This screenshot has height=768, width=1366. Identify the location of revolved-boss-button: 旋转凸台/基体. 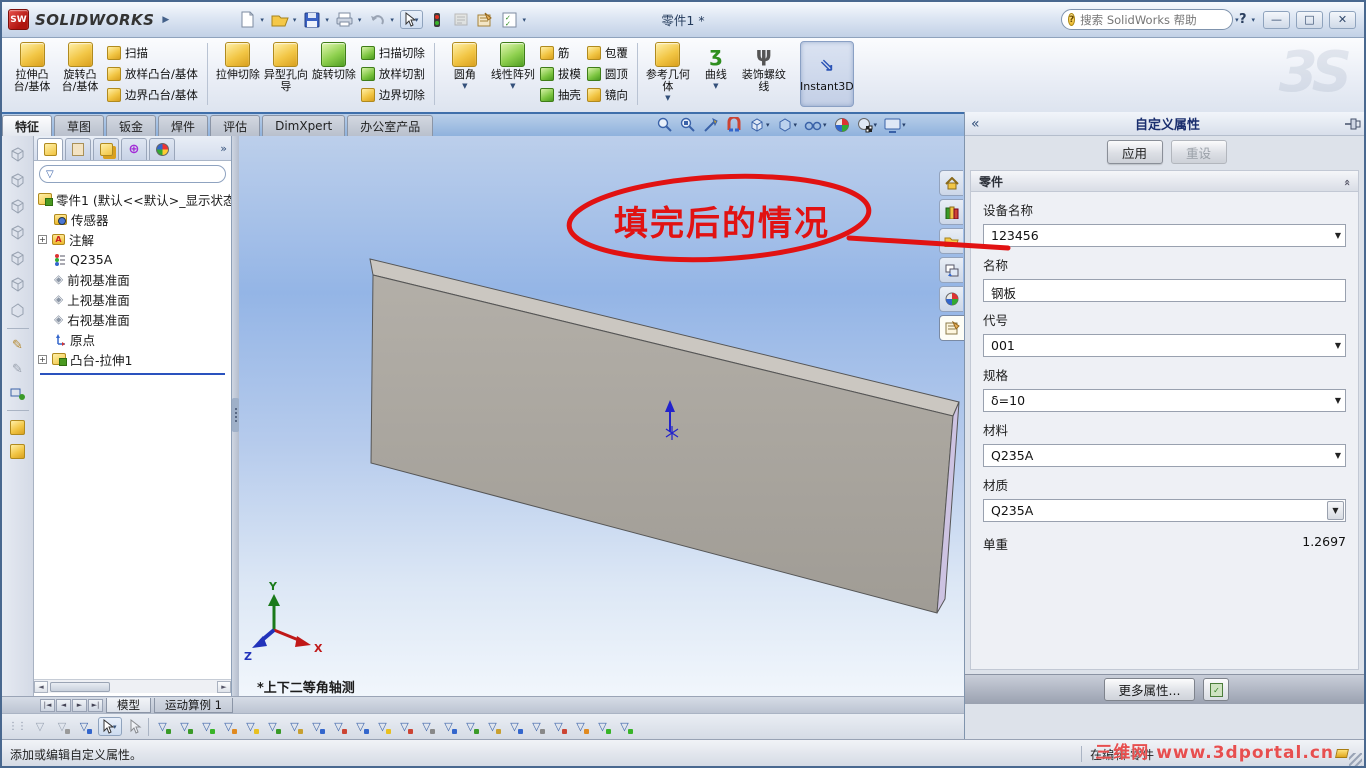
(80, 67).